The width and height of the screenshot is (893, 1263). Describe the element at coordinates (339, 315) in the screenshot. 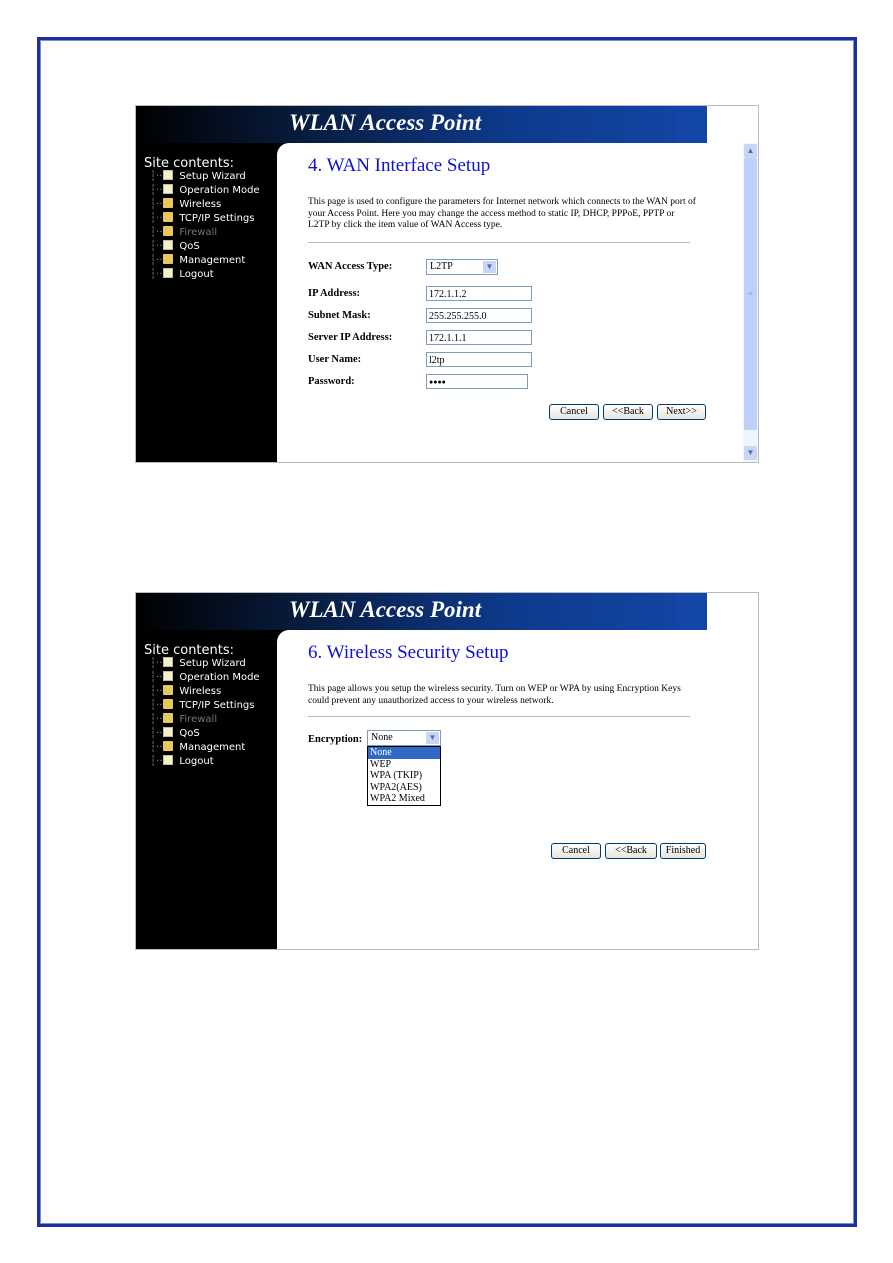

I see `subnet-mask-label: Subnet Mask:` at that location.